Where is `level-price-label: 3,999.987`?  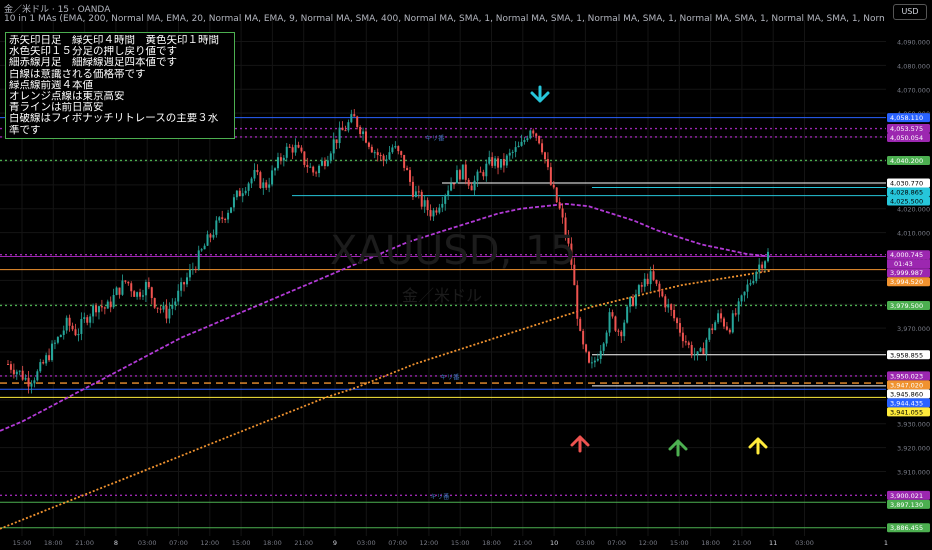 level-price-label: 3,999.987 is located at coordinates (906, 273).